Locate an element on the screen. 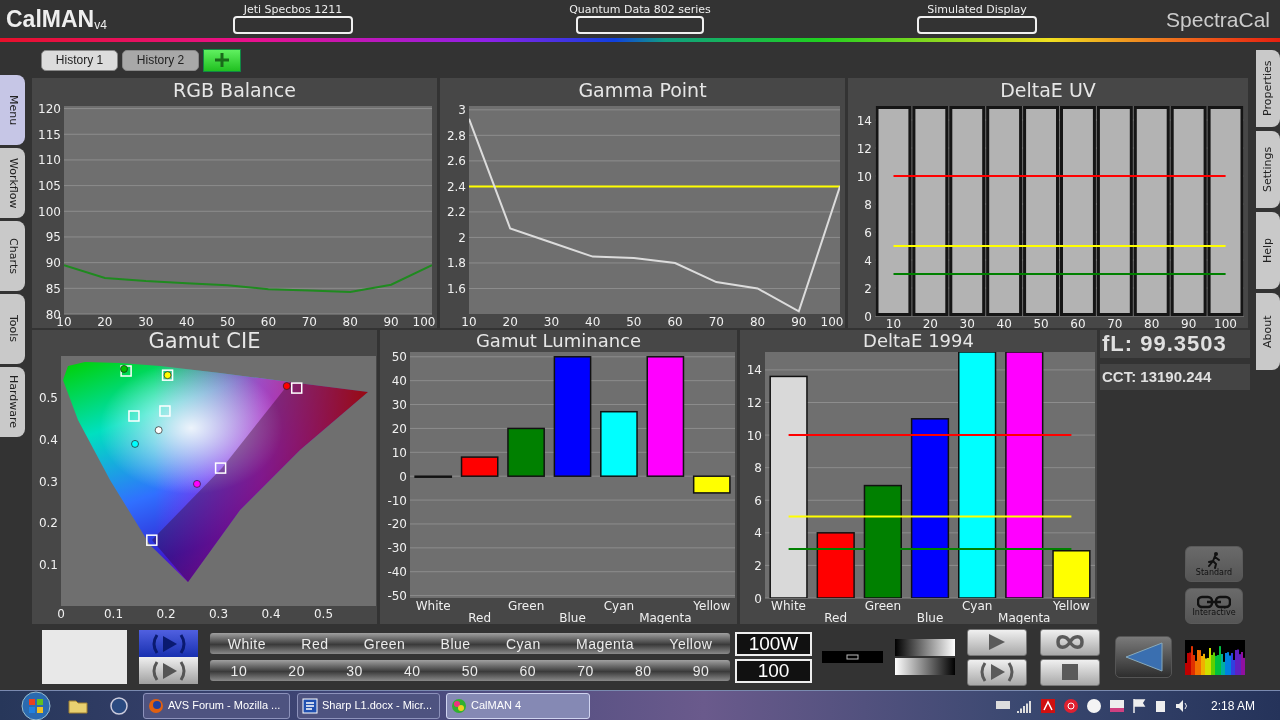 This screenshot has width=1280, height=720. side-tab: Hardware is located at coordinates (12, 402).